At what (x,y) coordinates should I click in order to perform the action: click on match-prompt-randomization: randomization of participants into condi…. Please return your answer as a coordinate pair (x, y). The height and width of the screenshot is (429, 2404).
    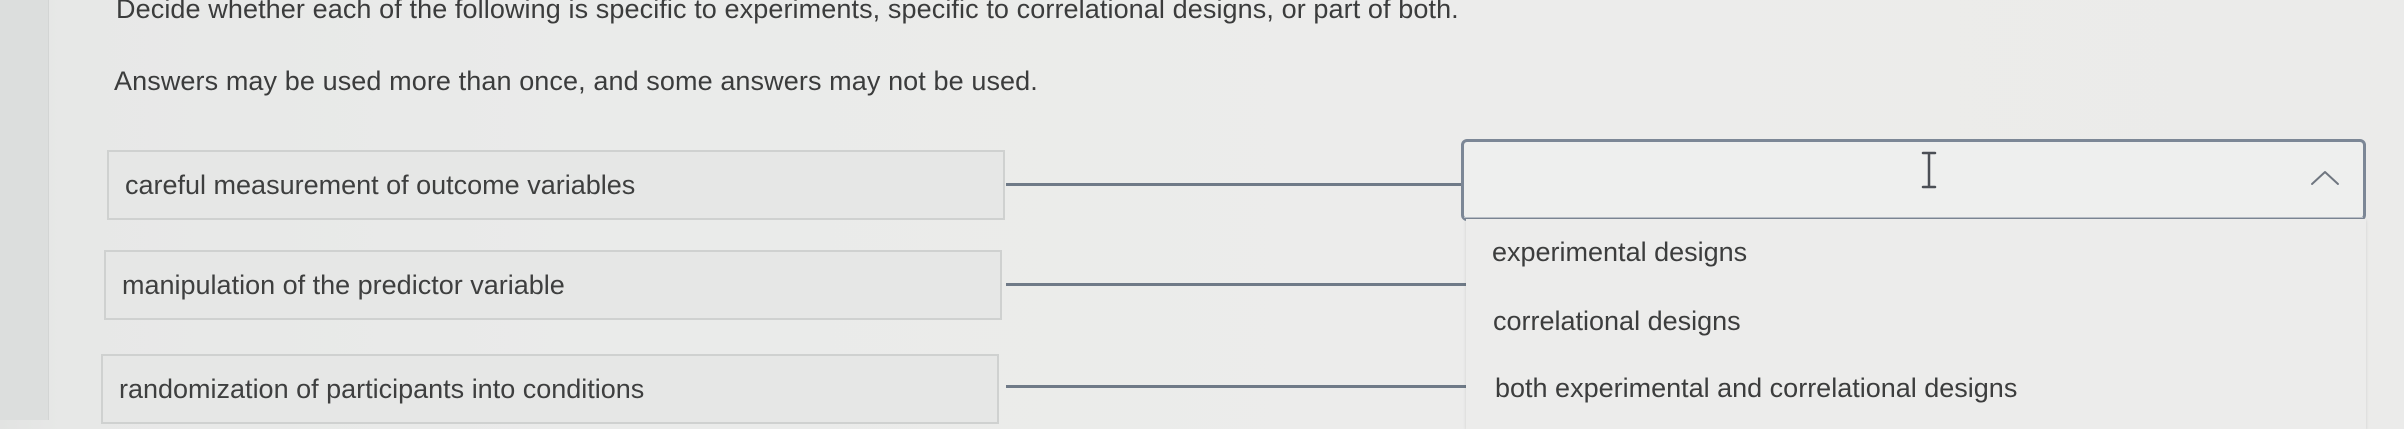
    Looking at the image, I should click on (550, 389).